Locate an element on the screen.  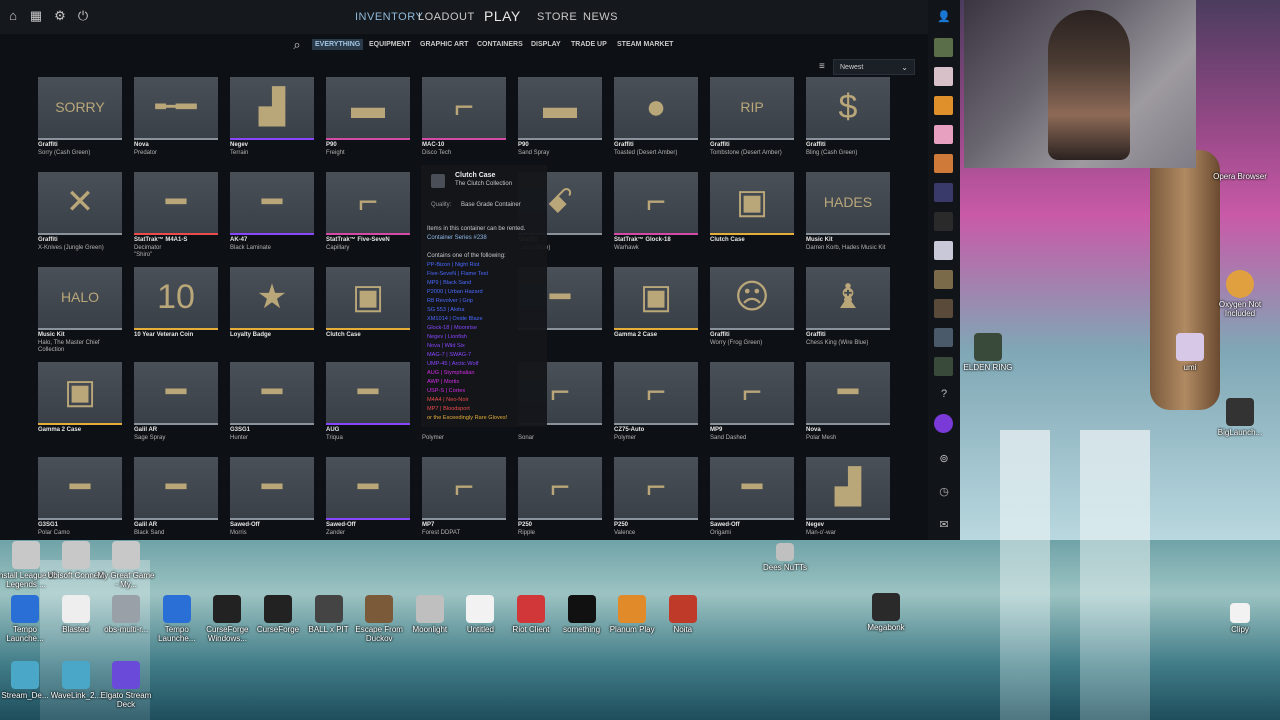
nav-store: STORE is located at coordinates (557, 17).